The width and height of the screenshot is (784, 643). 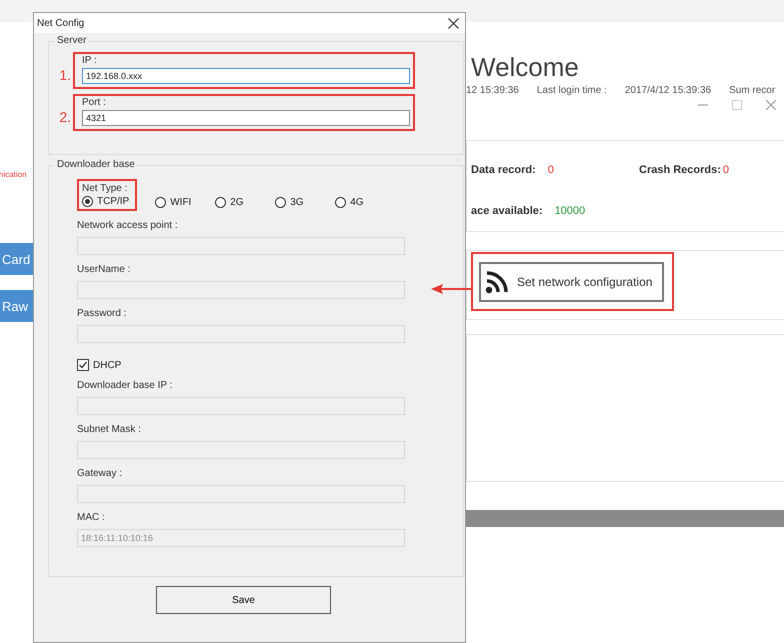 I want to click on step-number: 2., so click(x=65, y=116).